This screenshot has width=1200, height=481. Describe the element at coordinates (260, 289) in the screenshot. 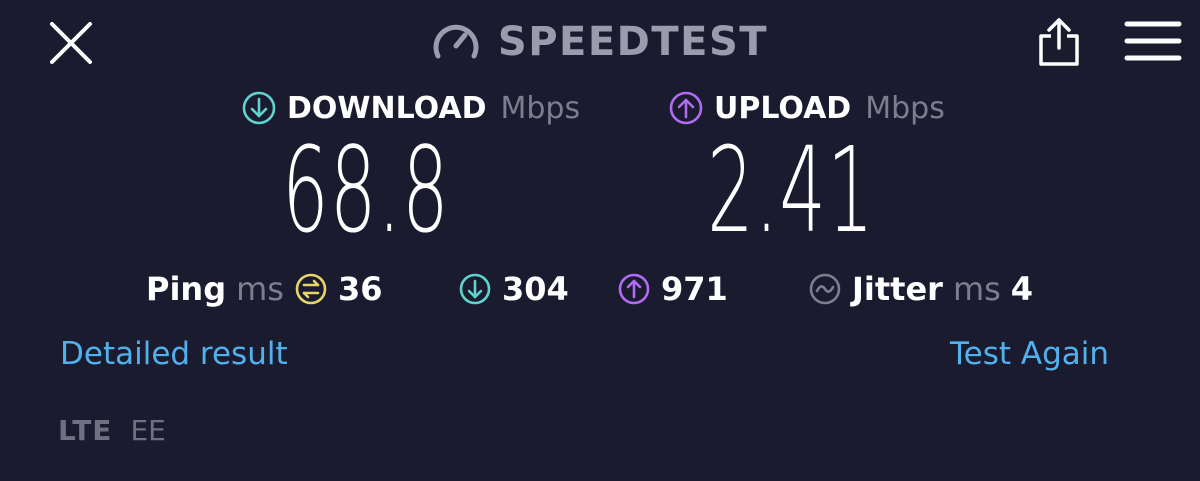

I see `ping-unit: ms` at that location.